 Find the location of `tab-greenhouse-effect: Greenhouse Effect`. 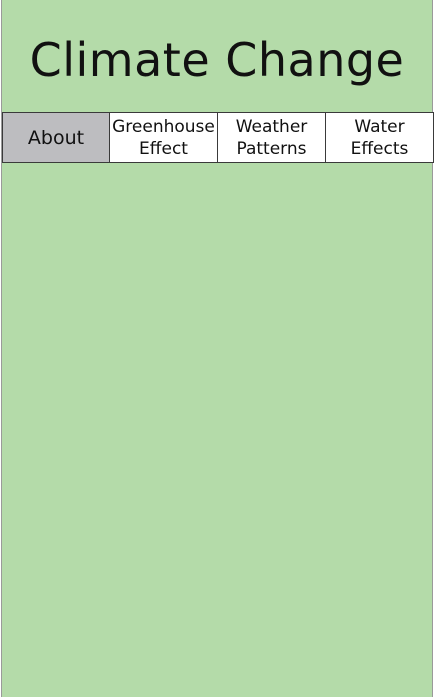

tab-greenhouse-effect: Greenhouse Effect is located at coordinates (164, 137).